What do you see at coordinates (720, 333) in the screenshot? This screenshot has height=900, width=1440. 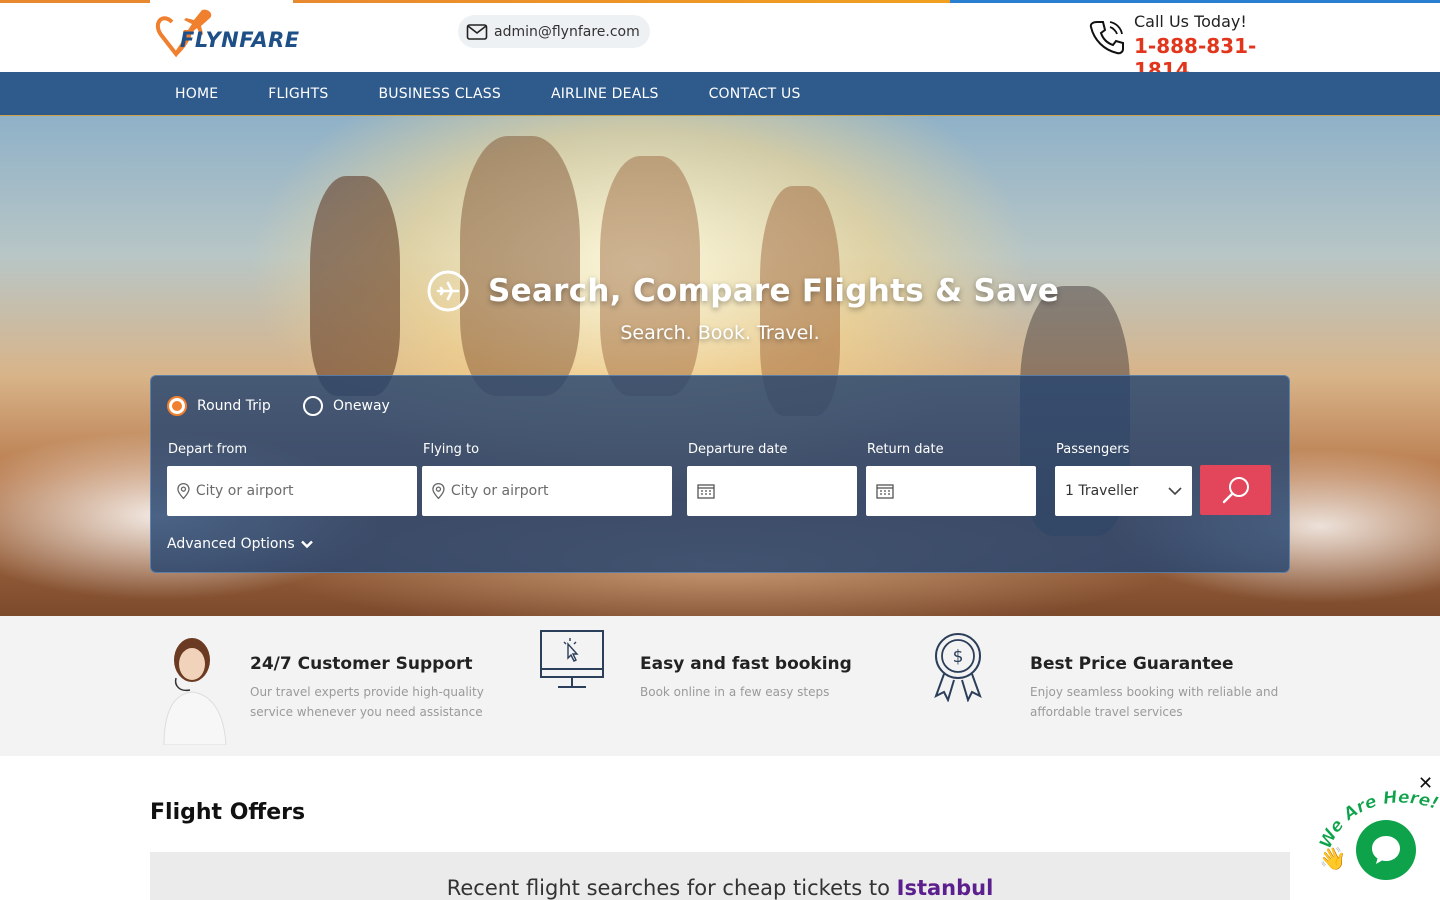 I see `hero-subtitle: Search. Book. Travel.` at bounding box center [720, 333].